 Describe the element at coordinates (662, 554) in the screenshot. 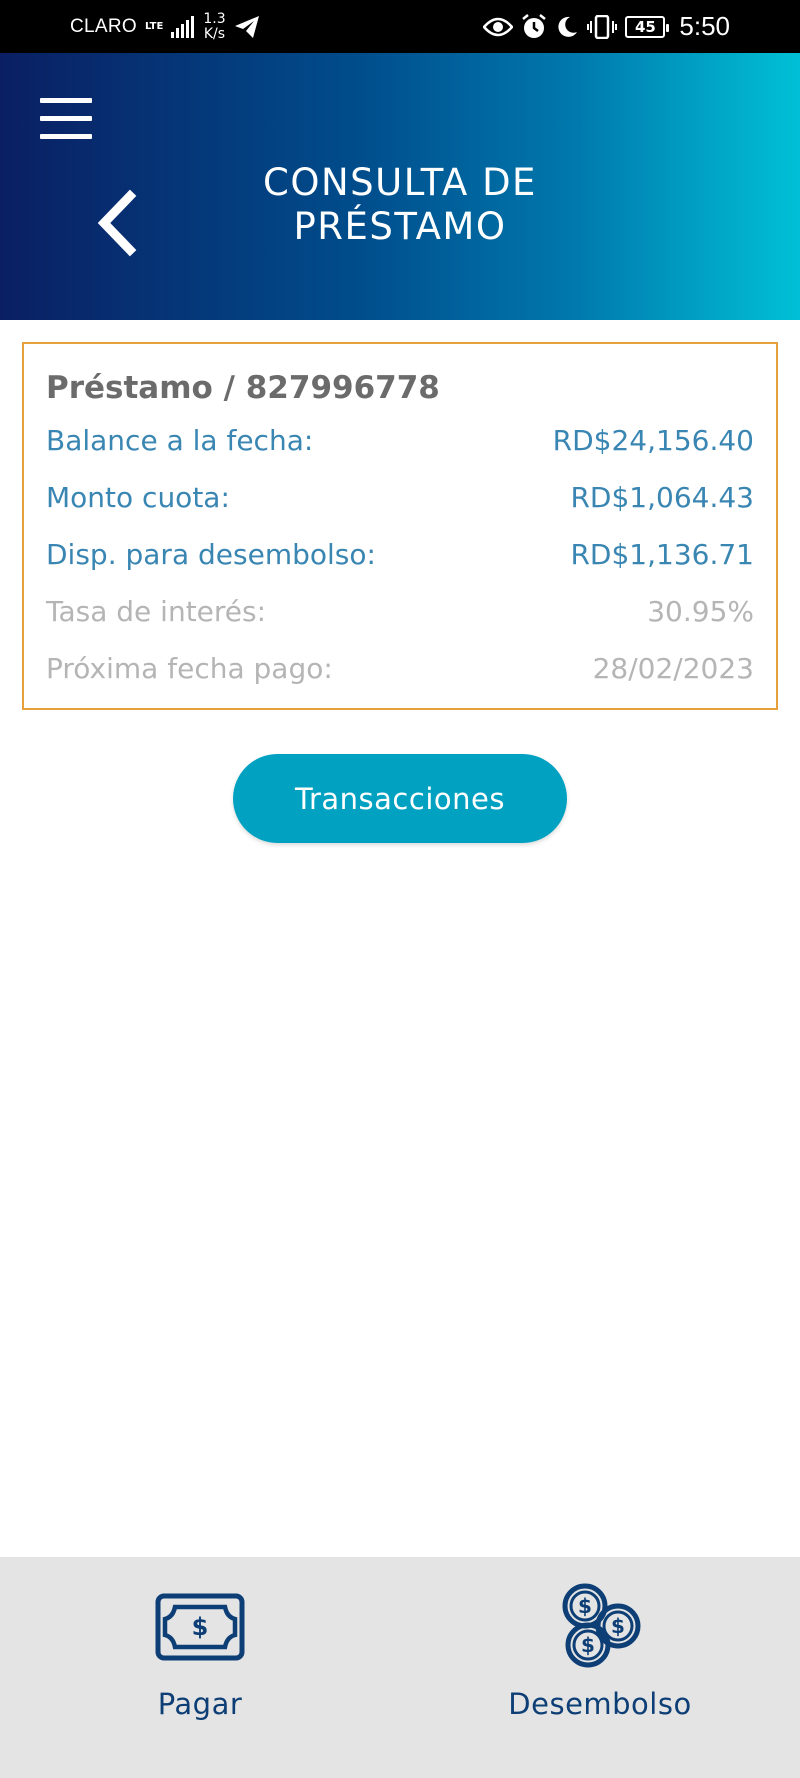

I see `available-disbursement-value: RD$1,136.71` at that location.